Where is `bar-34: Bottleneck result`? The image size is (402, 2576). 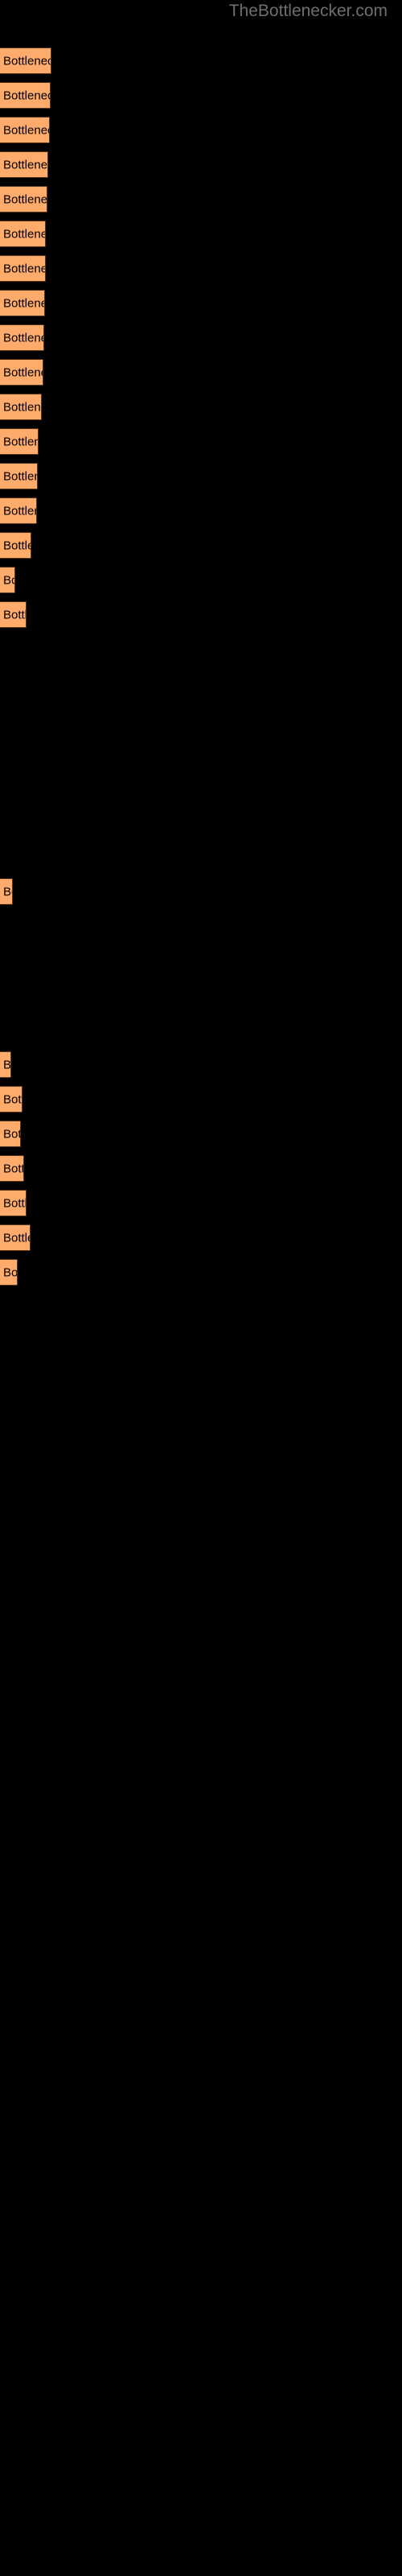 bar-34: Bottleneck result is located at coordinates (13, 1203).